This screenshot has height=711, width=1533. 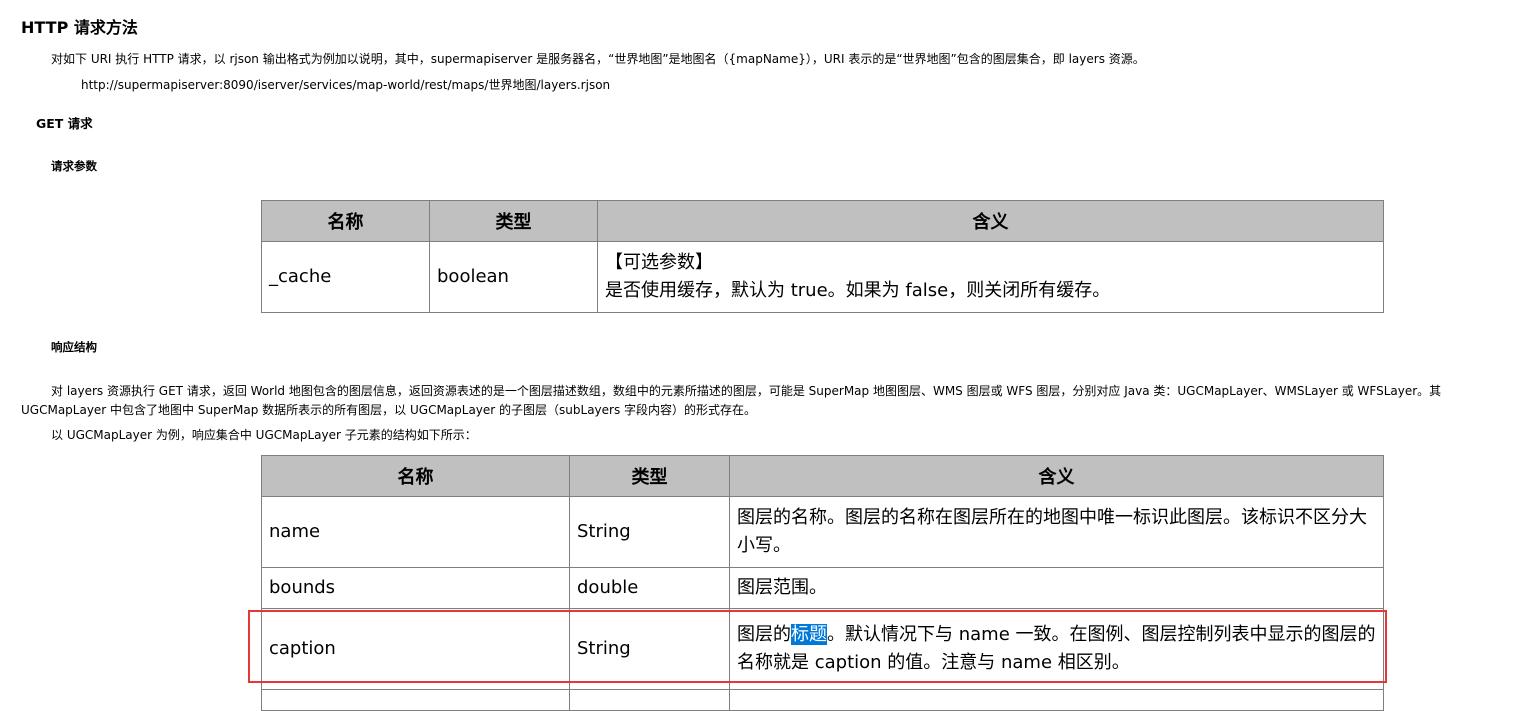 What do you see at coordinates (64, 123) in the screenshot?
I see `get-request-heading: GET 请求` at bounding box center [64, 123].